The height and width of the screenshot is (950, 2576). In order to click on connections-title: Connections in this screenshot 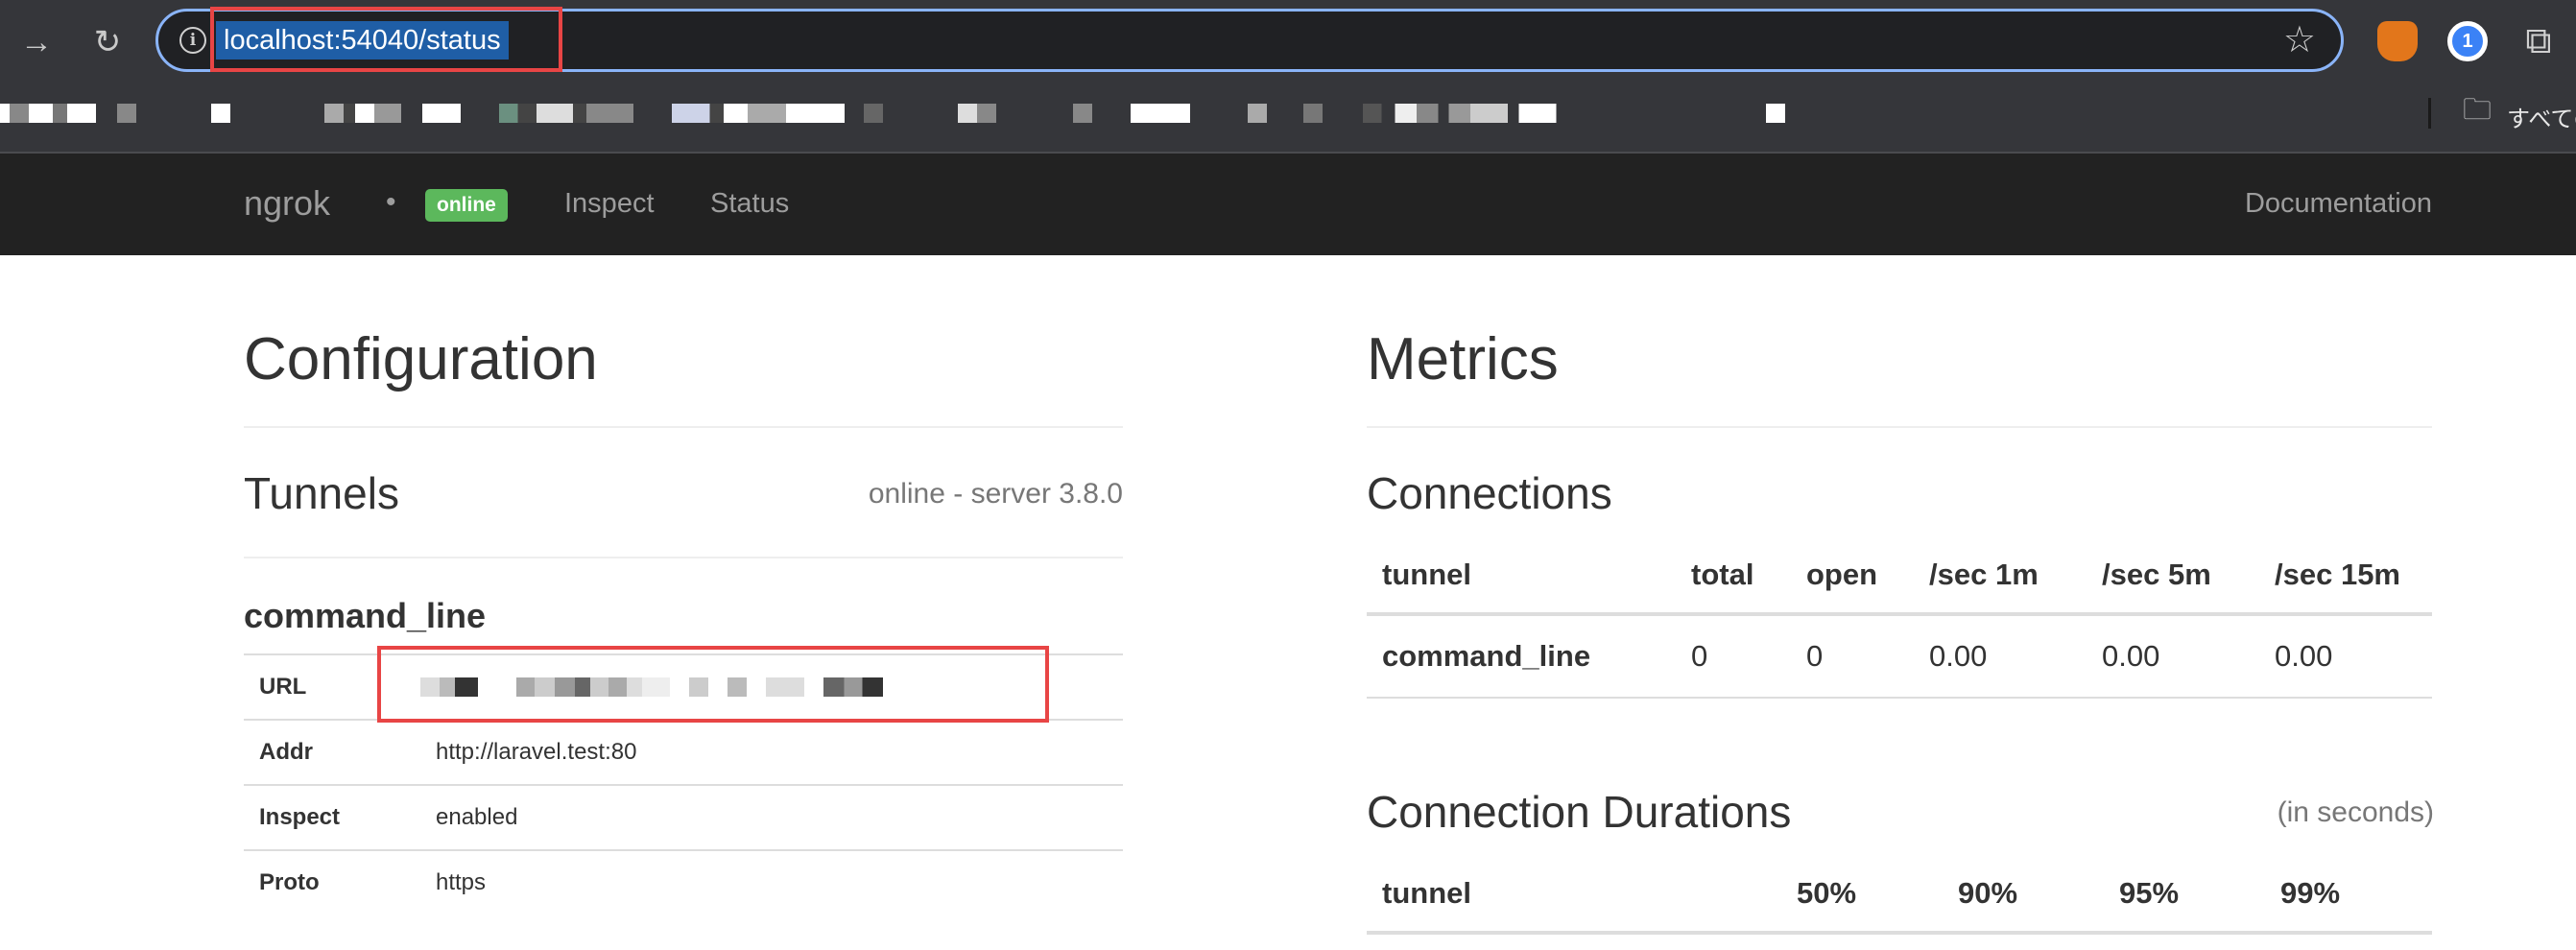, I will do `click(1489, 493)`.